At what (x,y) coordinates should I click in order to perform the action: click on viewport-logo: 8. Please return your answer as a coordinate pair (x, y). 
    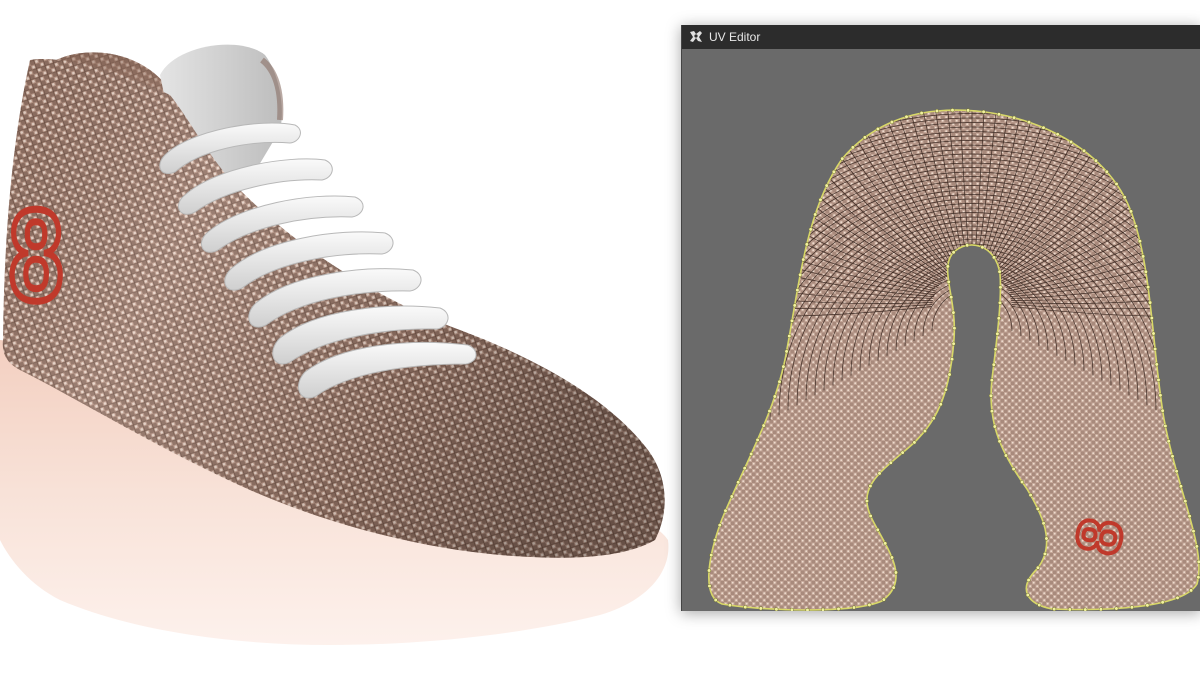
    Looking at the image, I should click on (36, 255).